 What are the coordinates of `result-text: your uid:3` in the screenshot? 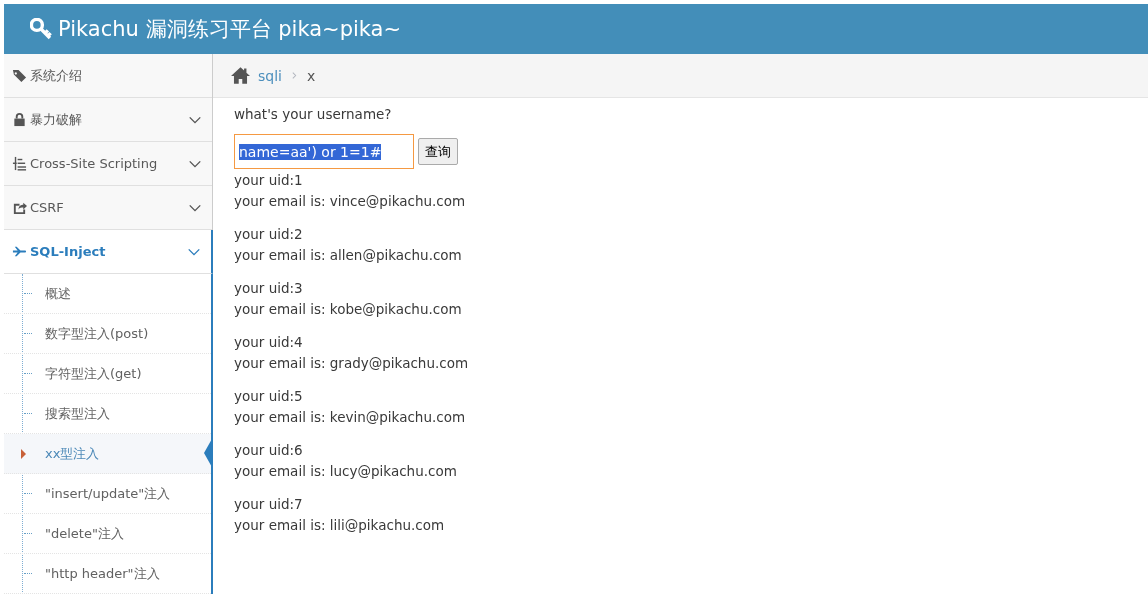 It's located at (269, 288).